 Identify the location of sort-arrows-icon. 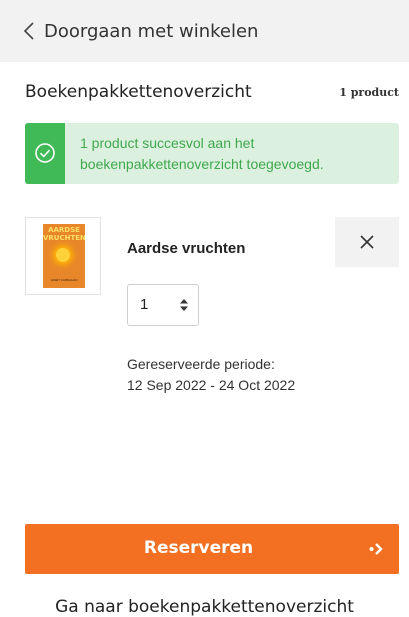
(184, 305).